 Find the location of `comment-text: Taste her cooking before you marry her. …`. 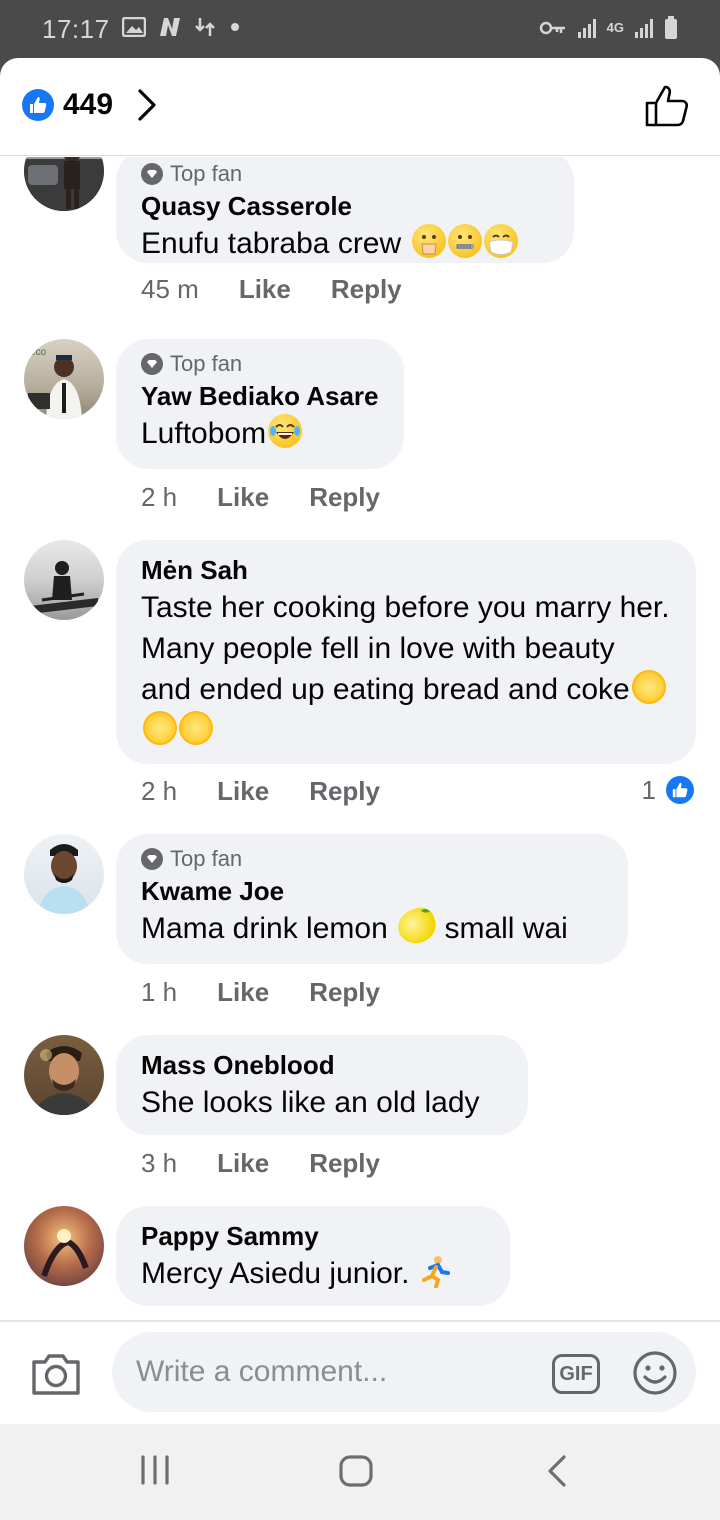

comment-text: Taste her cooking before you marry her. … is located at coordinates (406, 669).